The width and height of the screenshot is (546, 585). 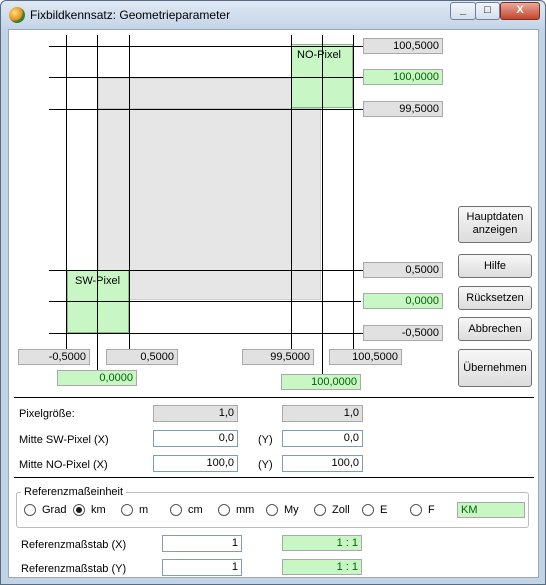 I want to click on sw-center-label: Mitte SW-Pixel (X), so click(x=64, y=440).